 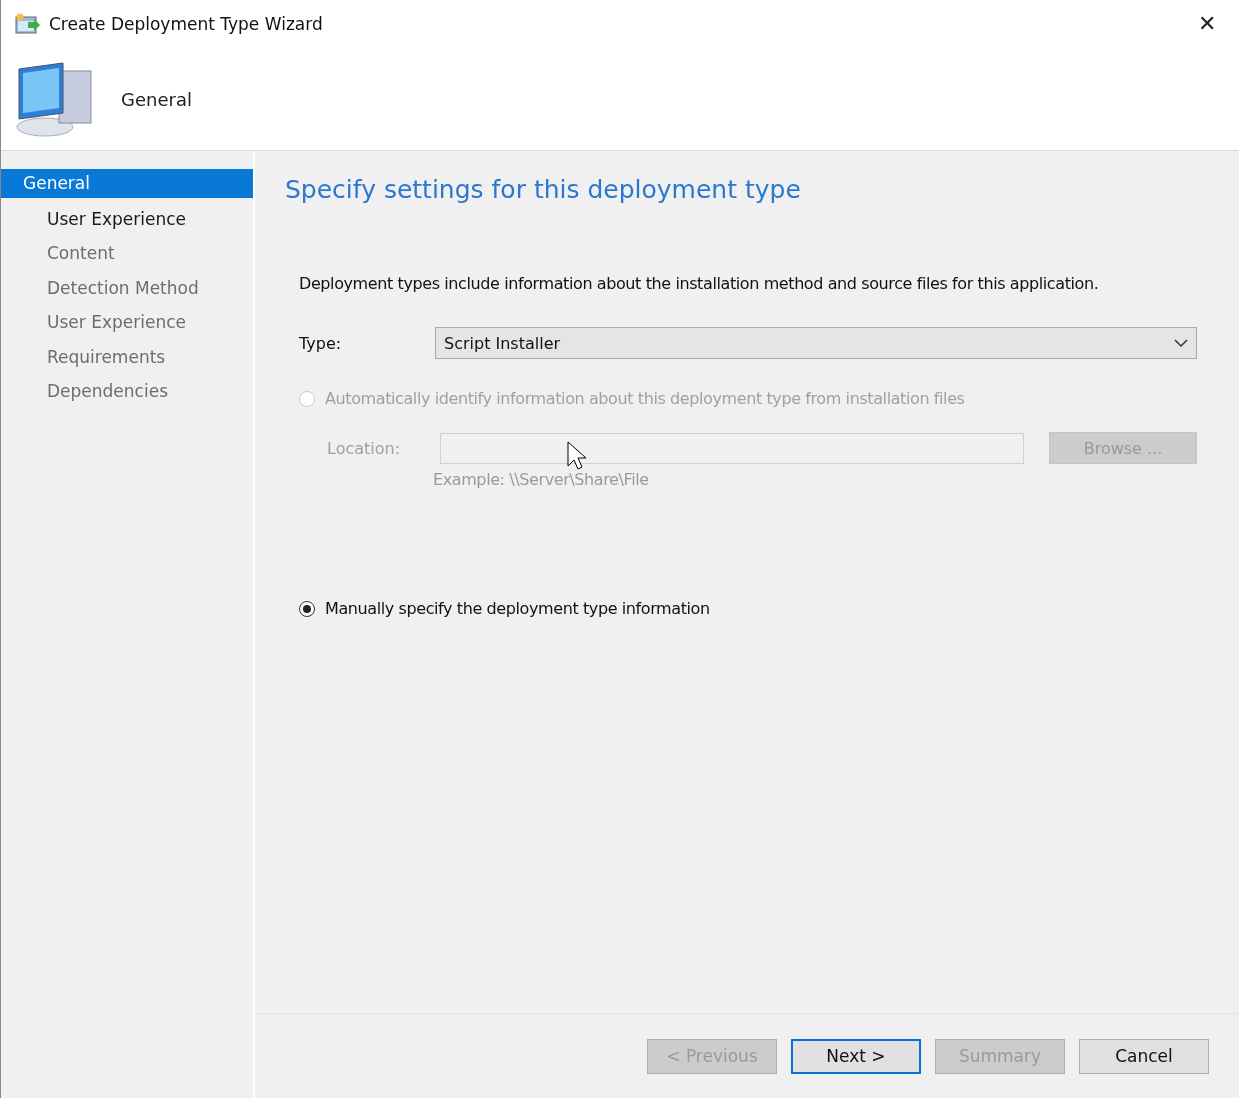 What do you see at coordinates (127, 183) in the screenshot?
I see `nav-item: General` at bounding box center [127, 183].